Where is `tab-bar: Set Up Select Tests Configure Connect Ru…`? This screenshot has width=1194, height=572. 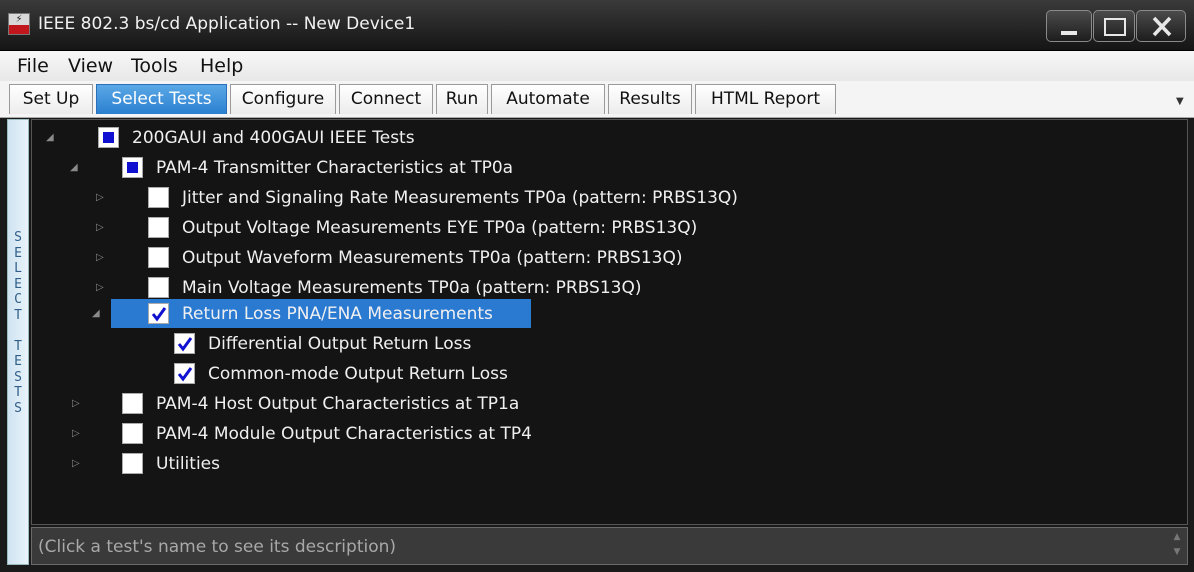
tab-bar: Set Up Select Tests Configure Connect Ru… is located at coordinates (597, 99).